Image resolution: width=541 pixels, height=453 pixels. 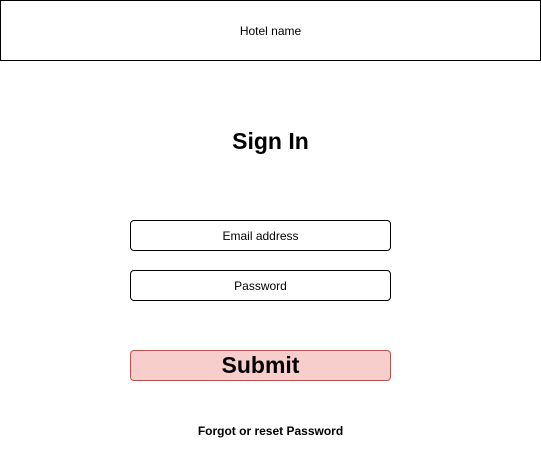 I want to click on submit-button: Submit, so click(x=260, y=365).